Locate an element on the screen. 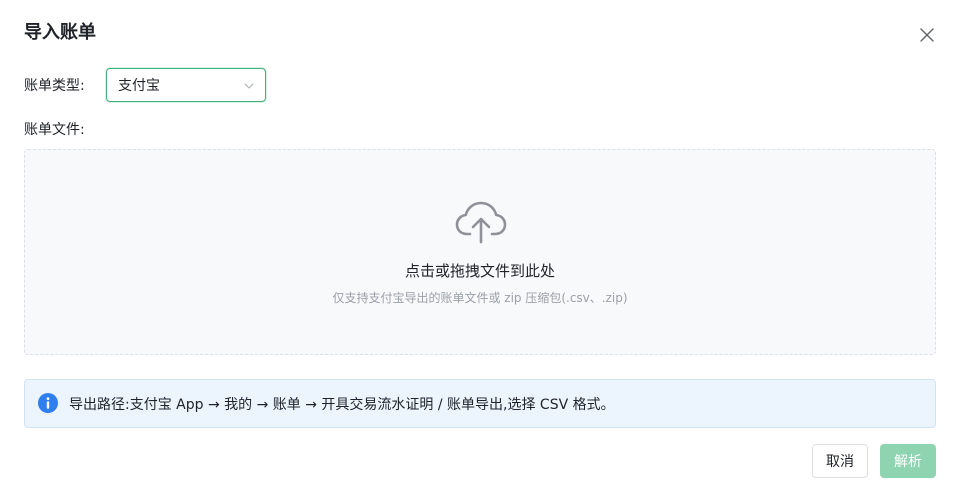 This screenshot has height=498, width=960. bill-type-select: 支付宝 is located at coordinates (186, 85).